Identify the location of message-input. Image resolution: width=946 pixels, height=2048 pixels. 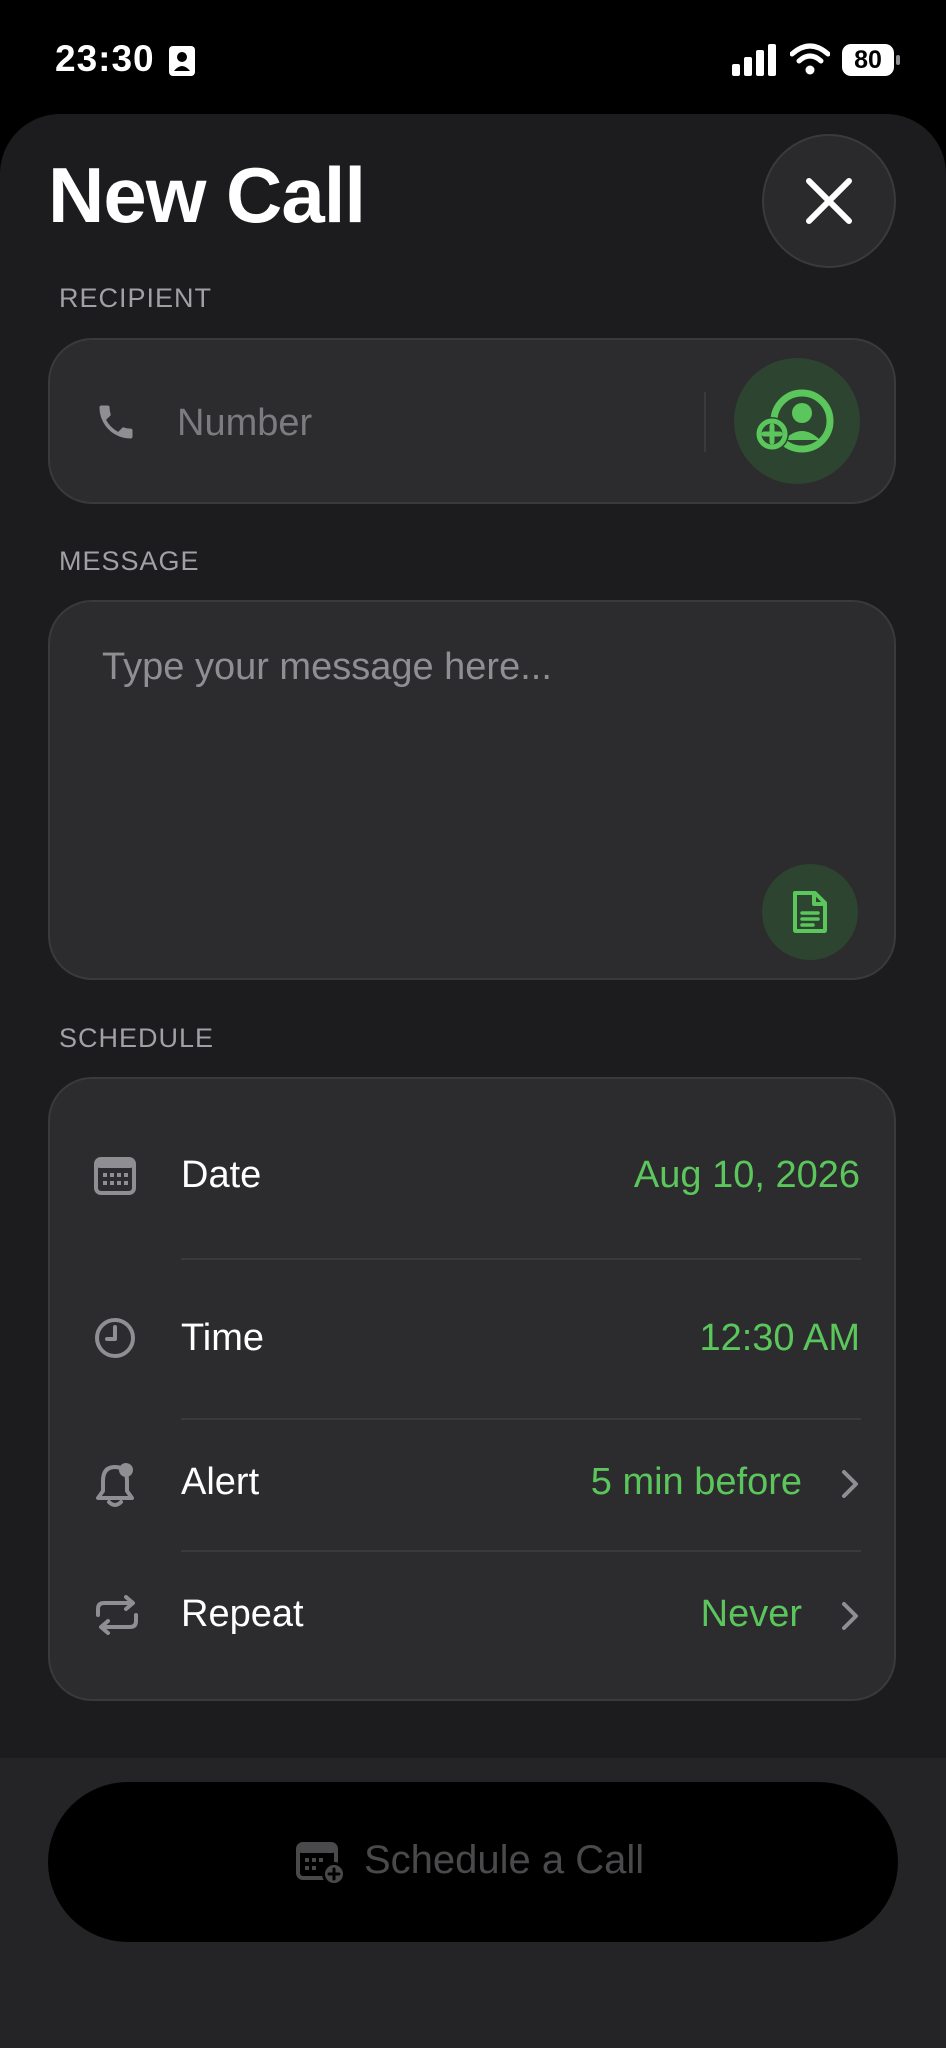
(472, 756).